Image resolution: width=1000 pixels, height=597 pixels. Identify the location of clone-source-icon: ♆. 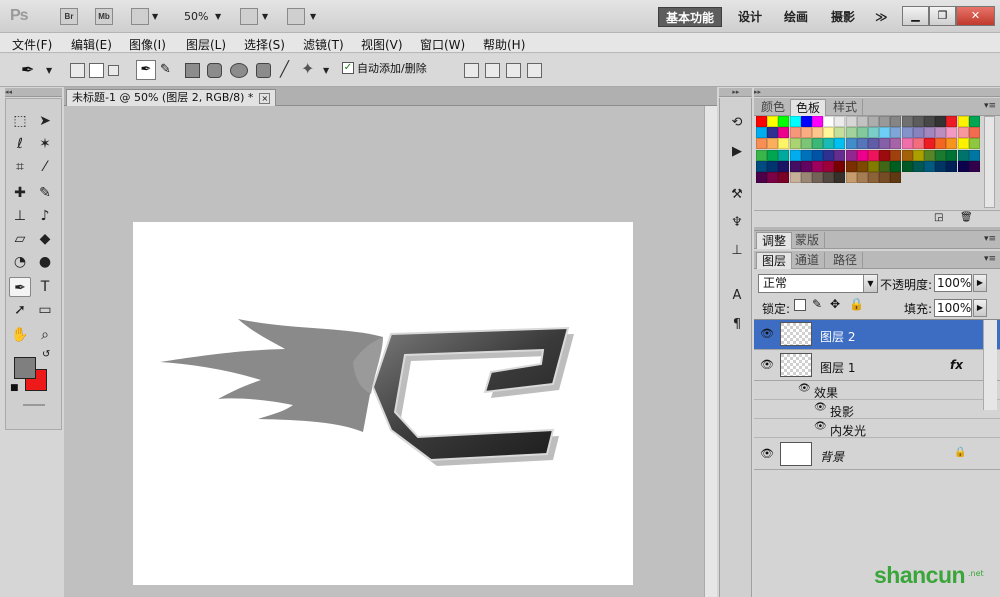
(737, 223).